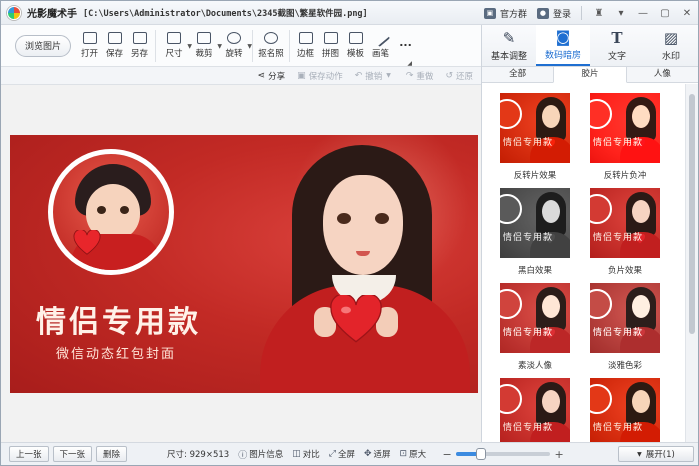  I want to click on image-info-label: 图片信息, so click(266, 455).